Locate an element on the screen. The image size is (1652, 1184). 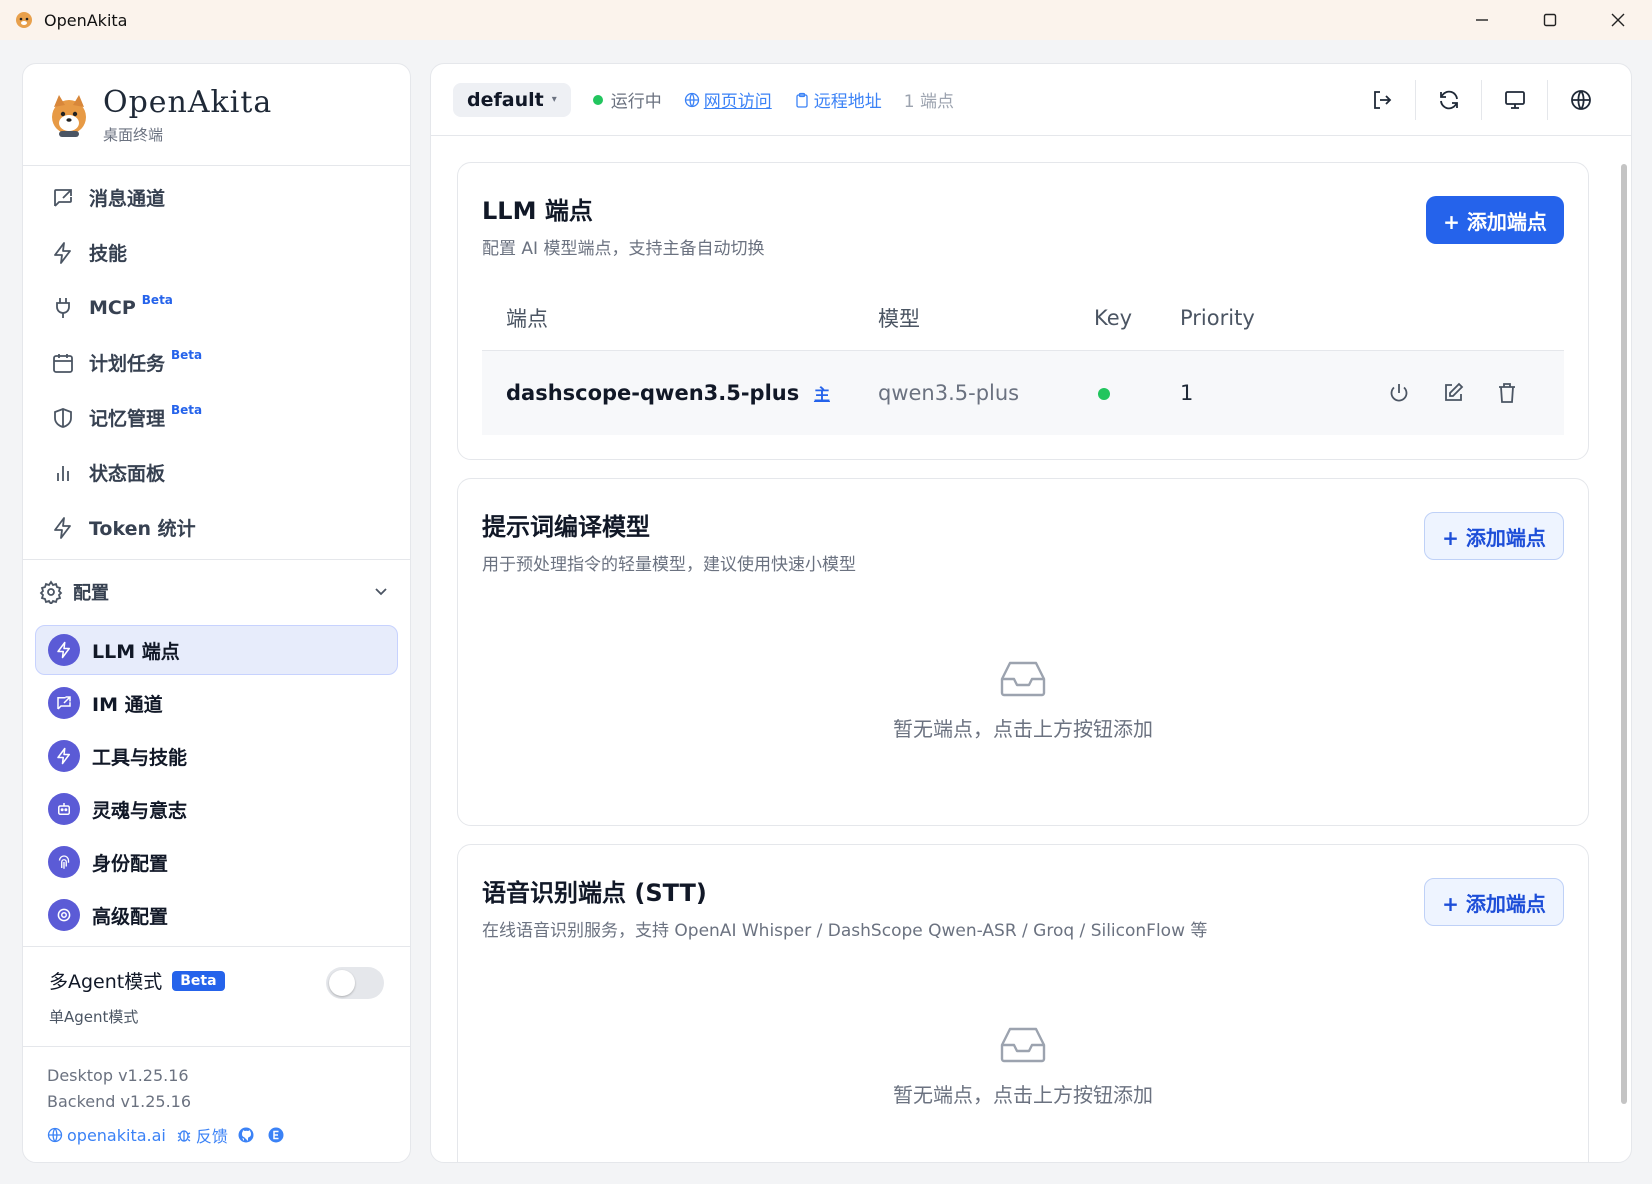
remote-address-label: 远程地址 is located at coordinates (847, 102).